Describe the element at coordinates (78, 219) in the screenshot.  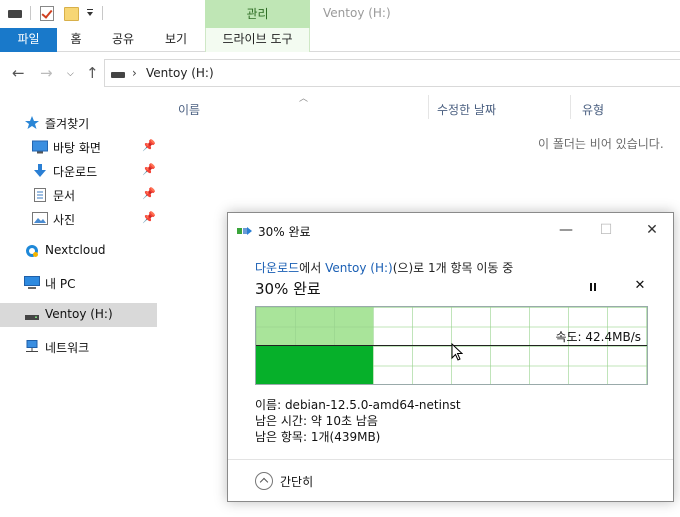
I see `sidebar-item-pictures: 사진 📌` at that location.